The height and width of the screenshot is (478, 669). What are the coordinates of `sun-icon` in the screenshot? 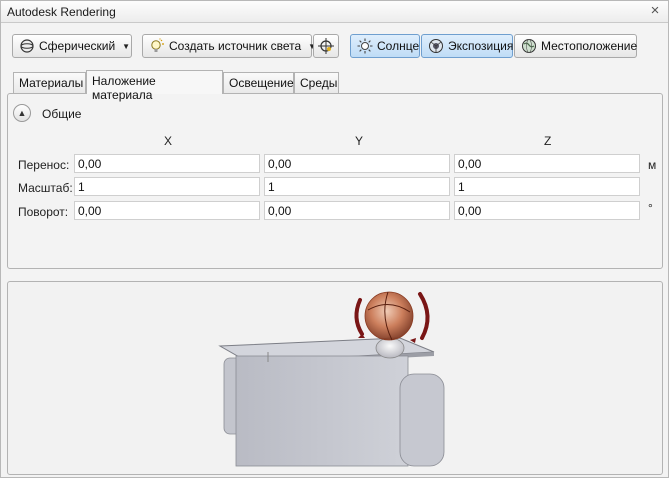 It's located at (365, 46).